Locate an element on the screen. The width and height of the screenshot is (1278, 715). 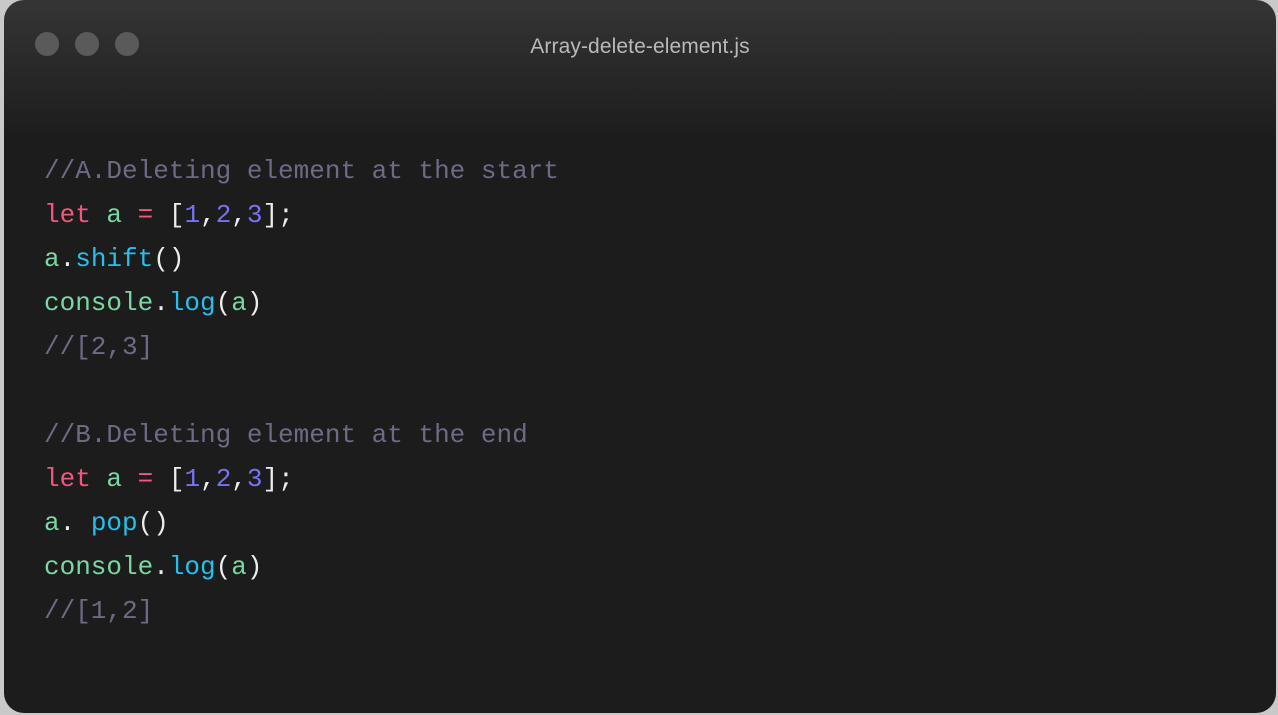
code-comment: //B.Deleting element at the end is located at coordinates (286, 435).